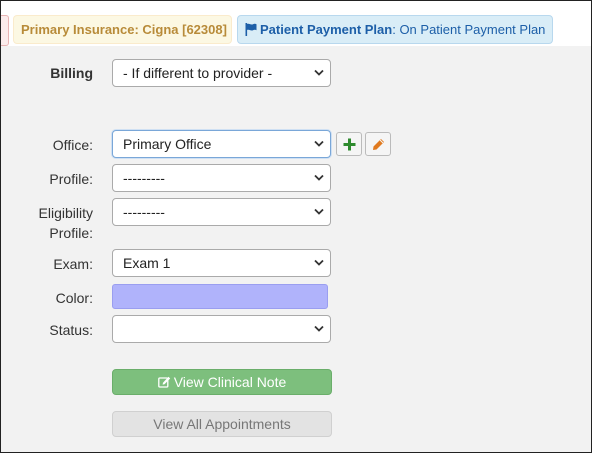  I want to click on exam-label: Exam:, so click(73, 264).